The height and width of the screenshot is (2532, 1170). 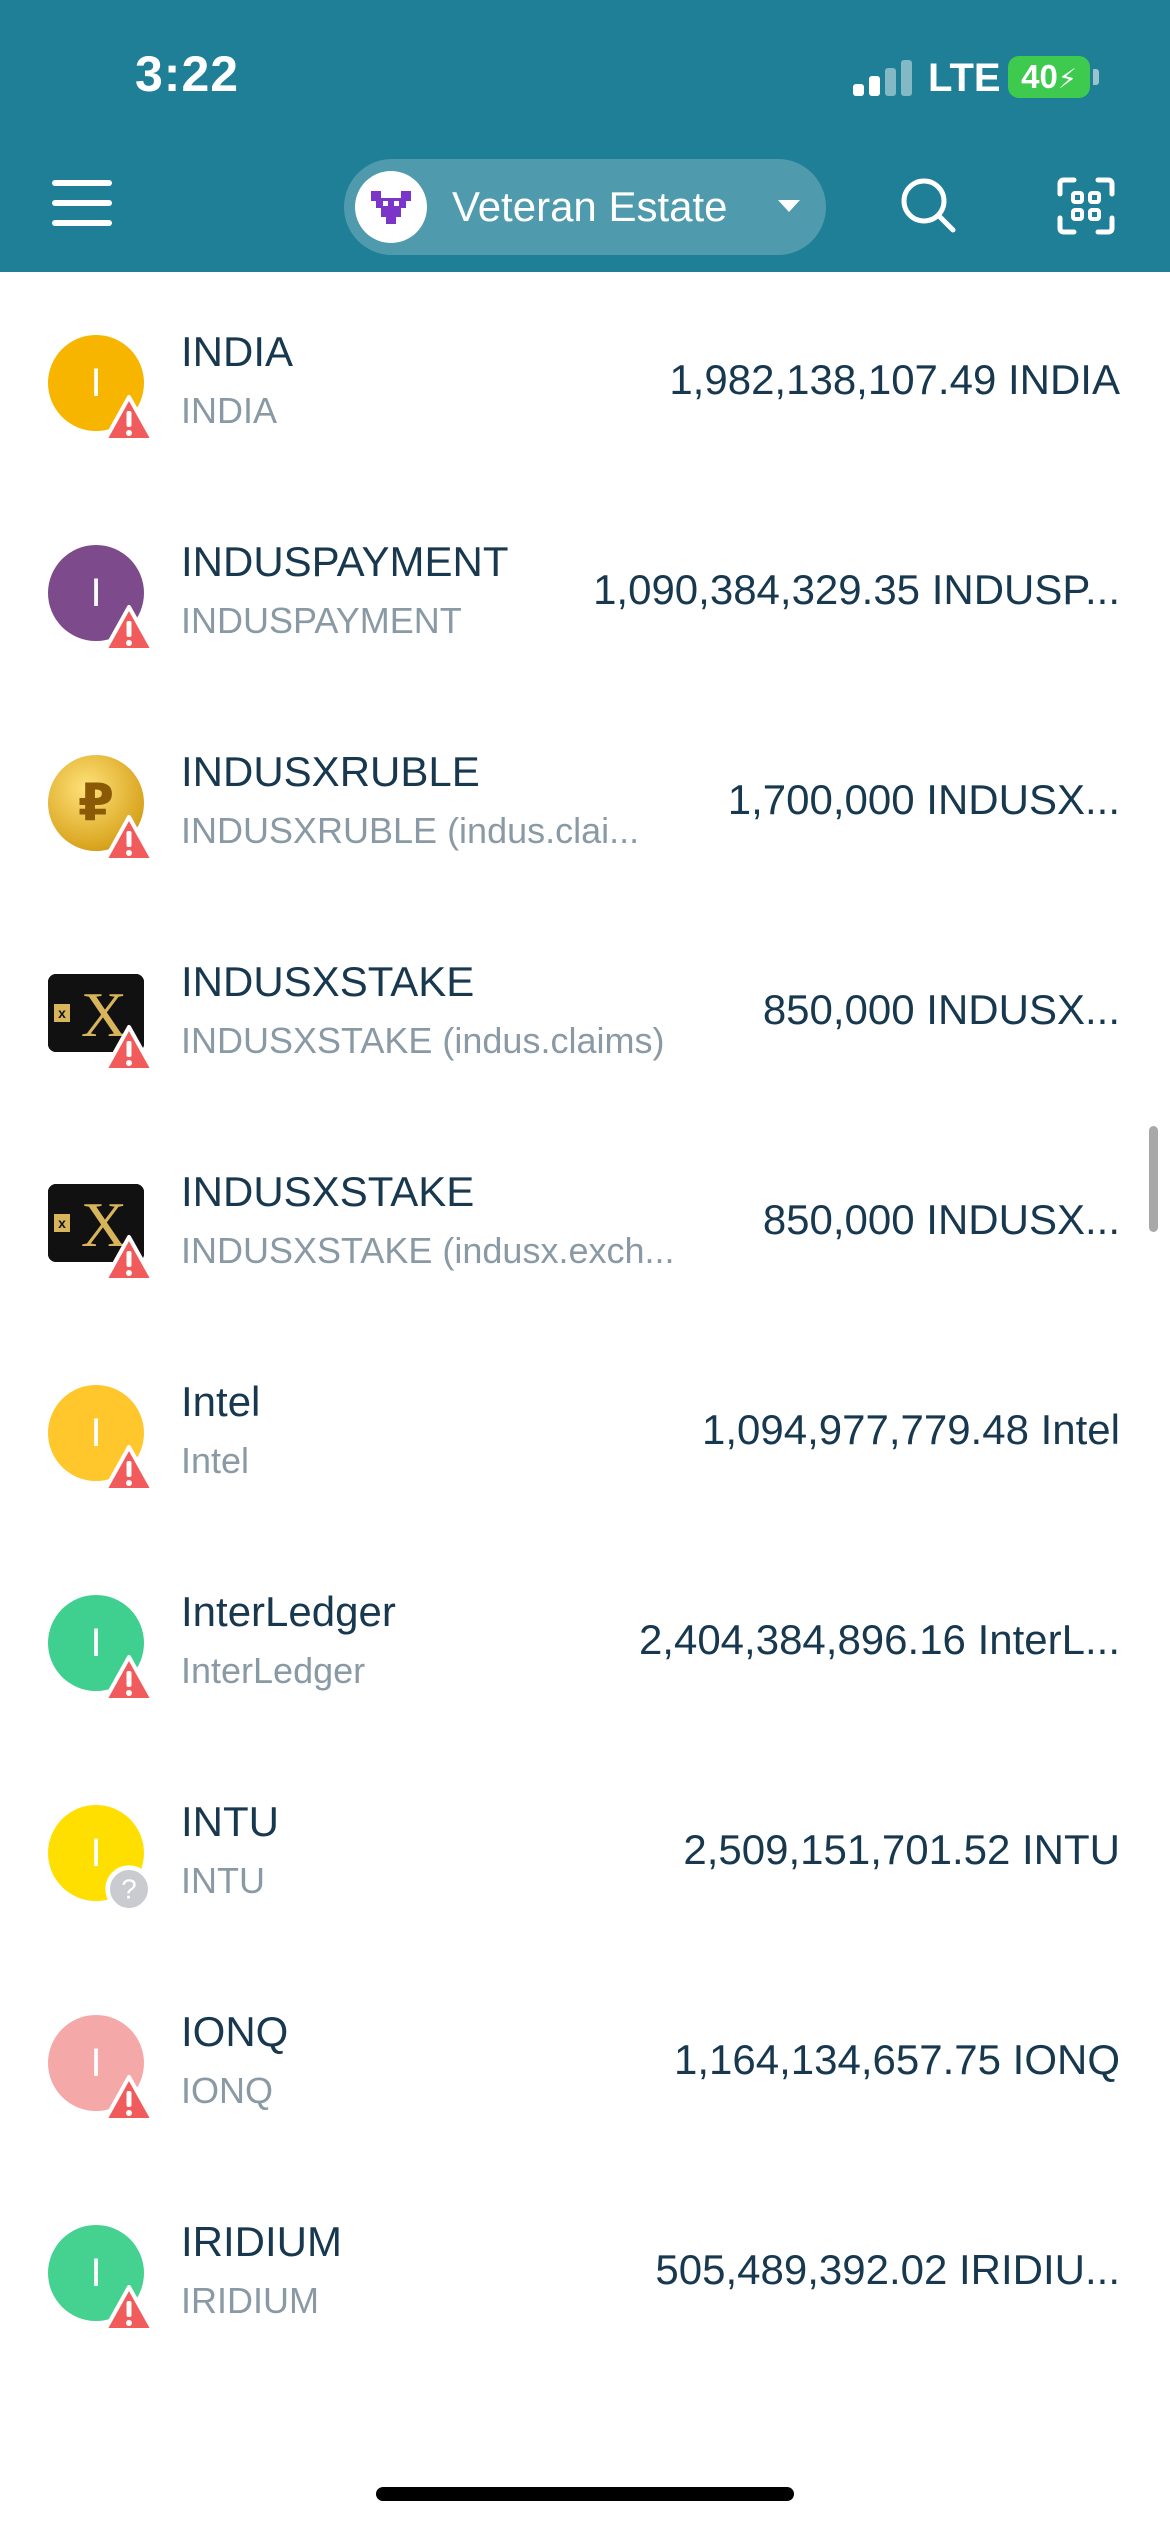 What do you see at coordinates (237, 351) in the screenshot?
I see `asset-name: INDIA` at bounding box center [237, 351].